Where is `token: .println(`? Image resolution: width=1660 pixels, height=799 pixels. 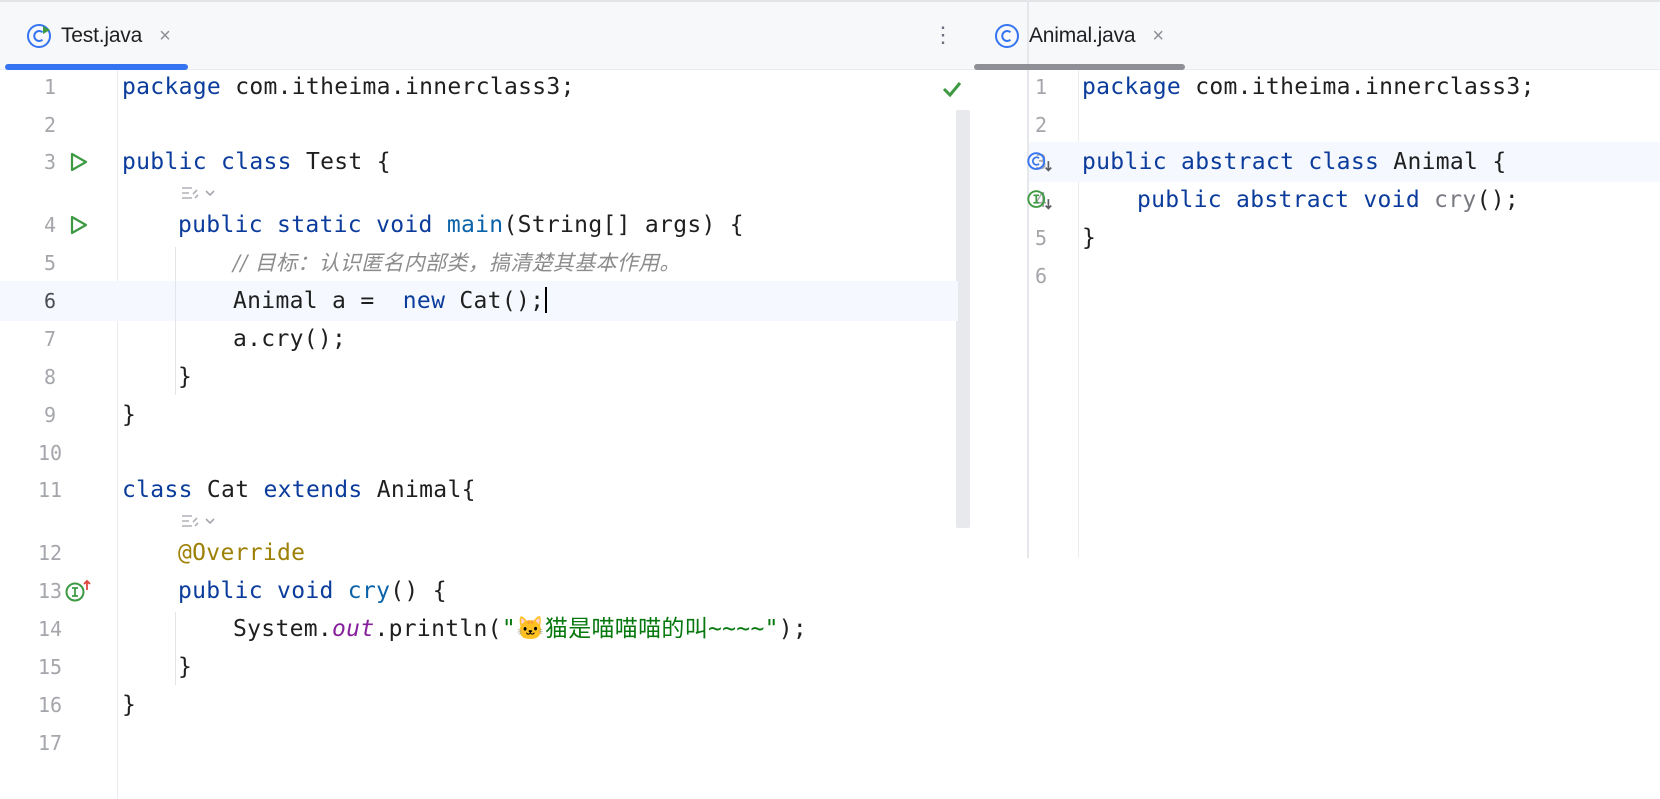 token: .println( is located at coordinates (438, 629).